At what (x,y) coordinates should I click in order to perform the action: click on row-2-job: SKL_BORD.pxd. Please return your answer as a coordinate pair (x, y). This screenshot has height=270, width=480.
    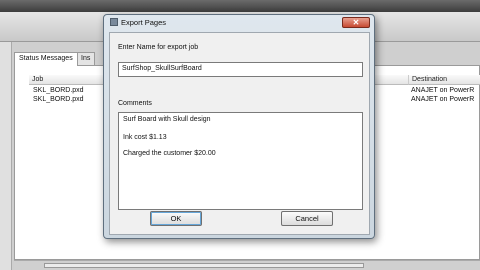
    Looking at the image, I should click on (58, 100).